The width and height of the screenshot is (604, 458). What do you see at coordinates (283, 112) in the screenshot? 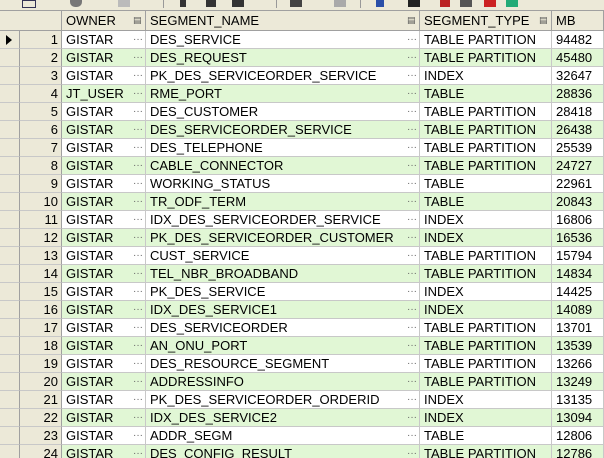
I see `cell-segment-name: DES_CUSTOMER ···` at bounding box center [283, 112].